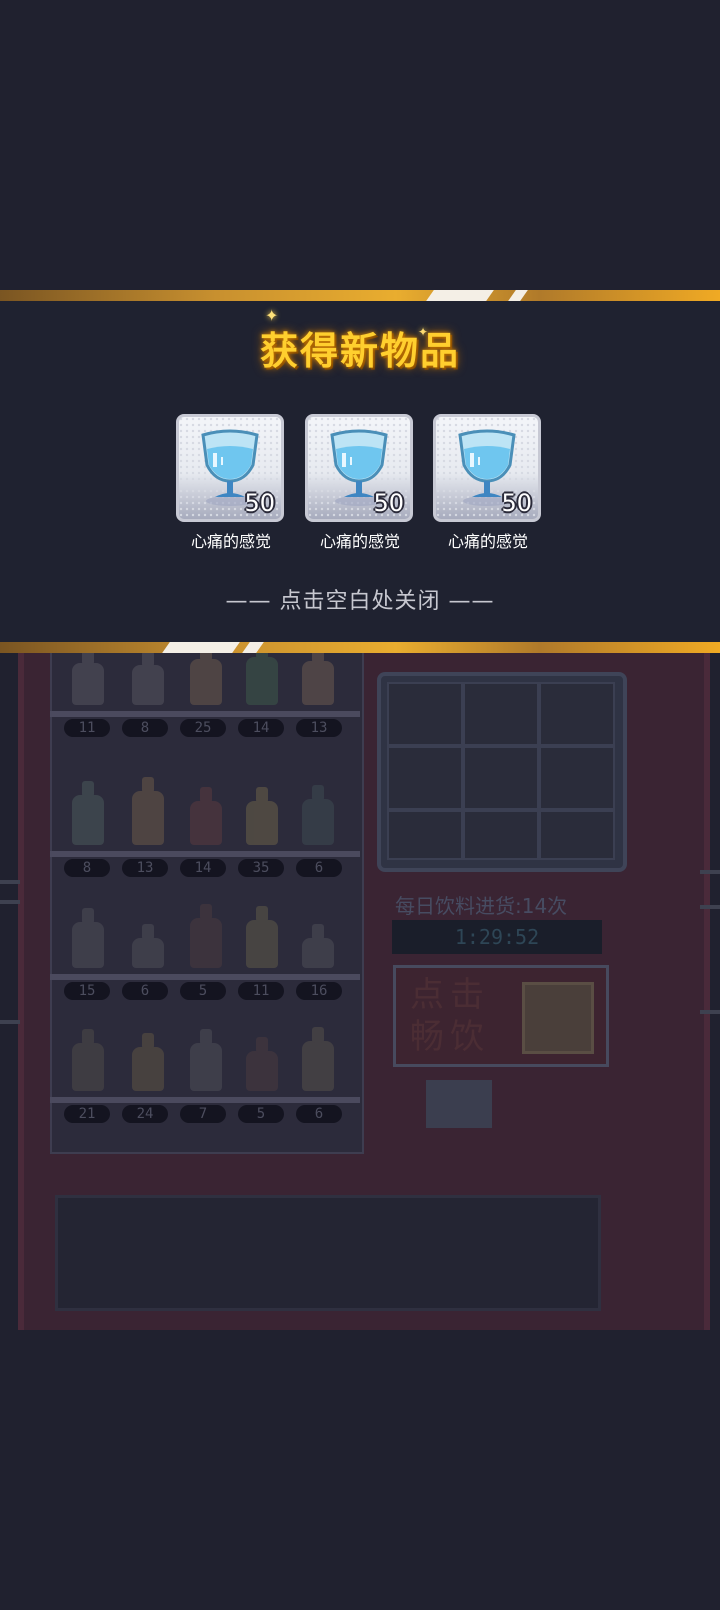  I want to click on restock-timer: 1:29:52, so click(497, 937).